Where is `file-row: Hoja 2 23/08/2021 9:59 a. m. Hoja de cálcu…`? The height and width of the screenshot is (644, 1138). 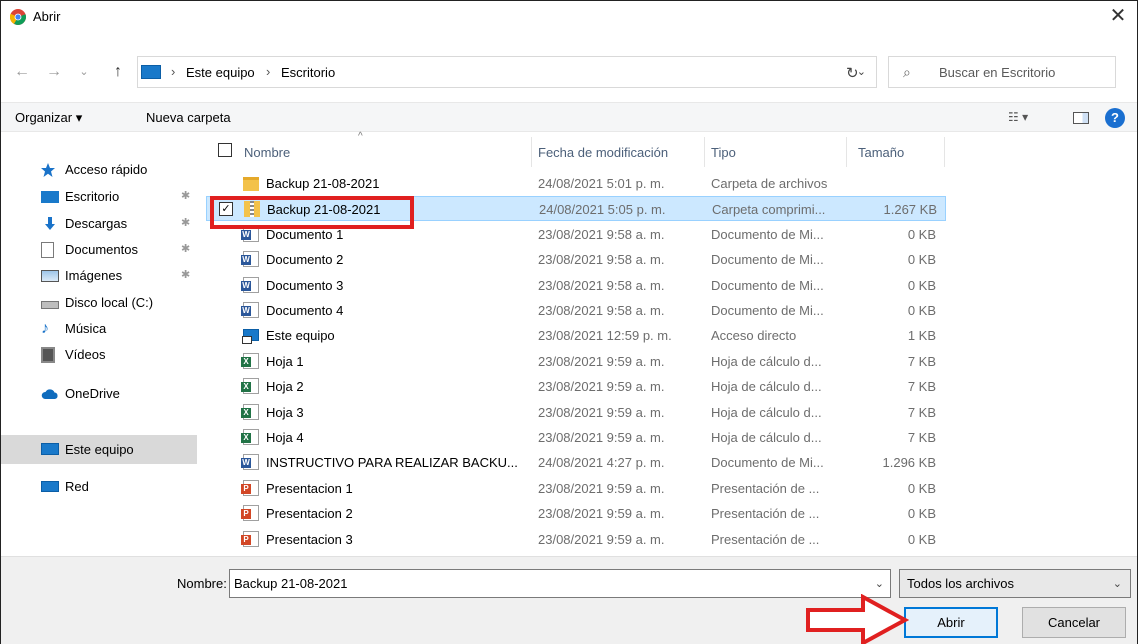
file-row: Hoja 2 23/08/2021 9:59 a. m. Hoja de cálcu… is located at coordinates (576, 386).